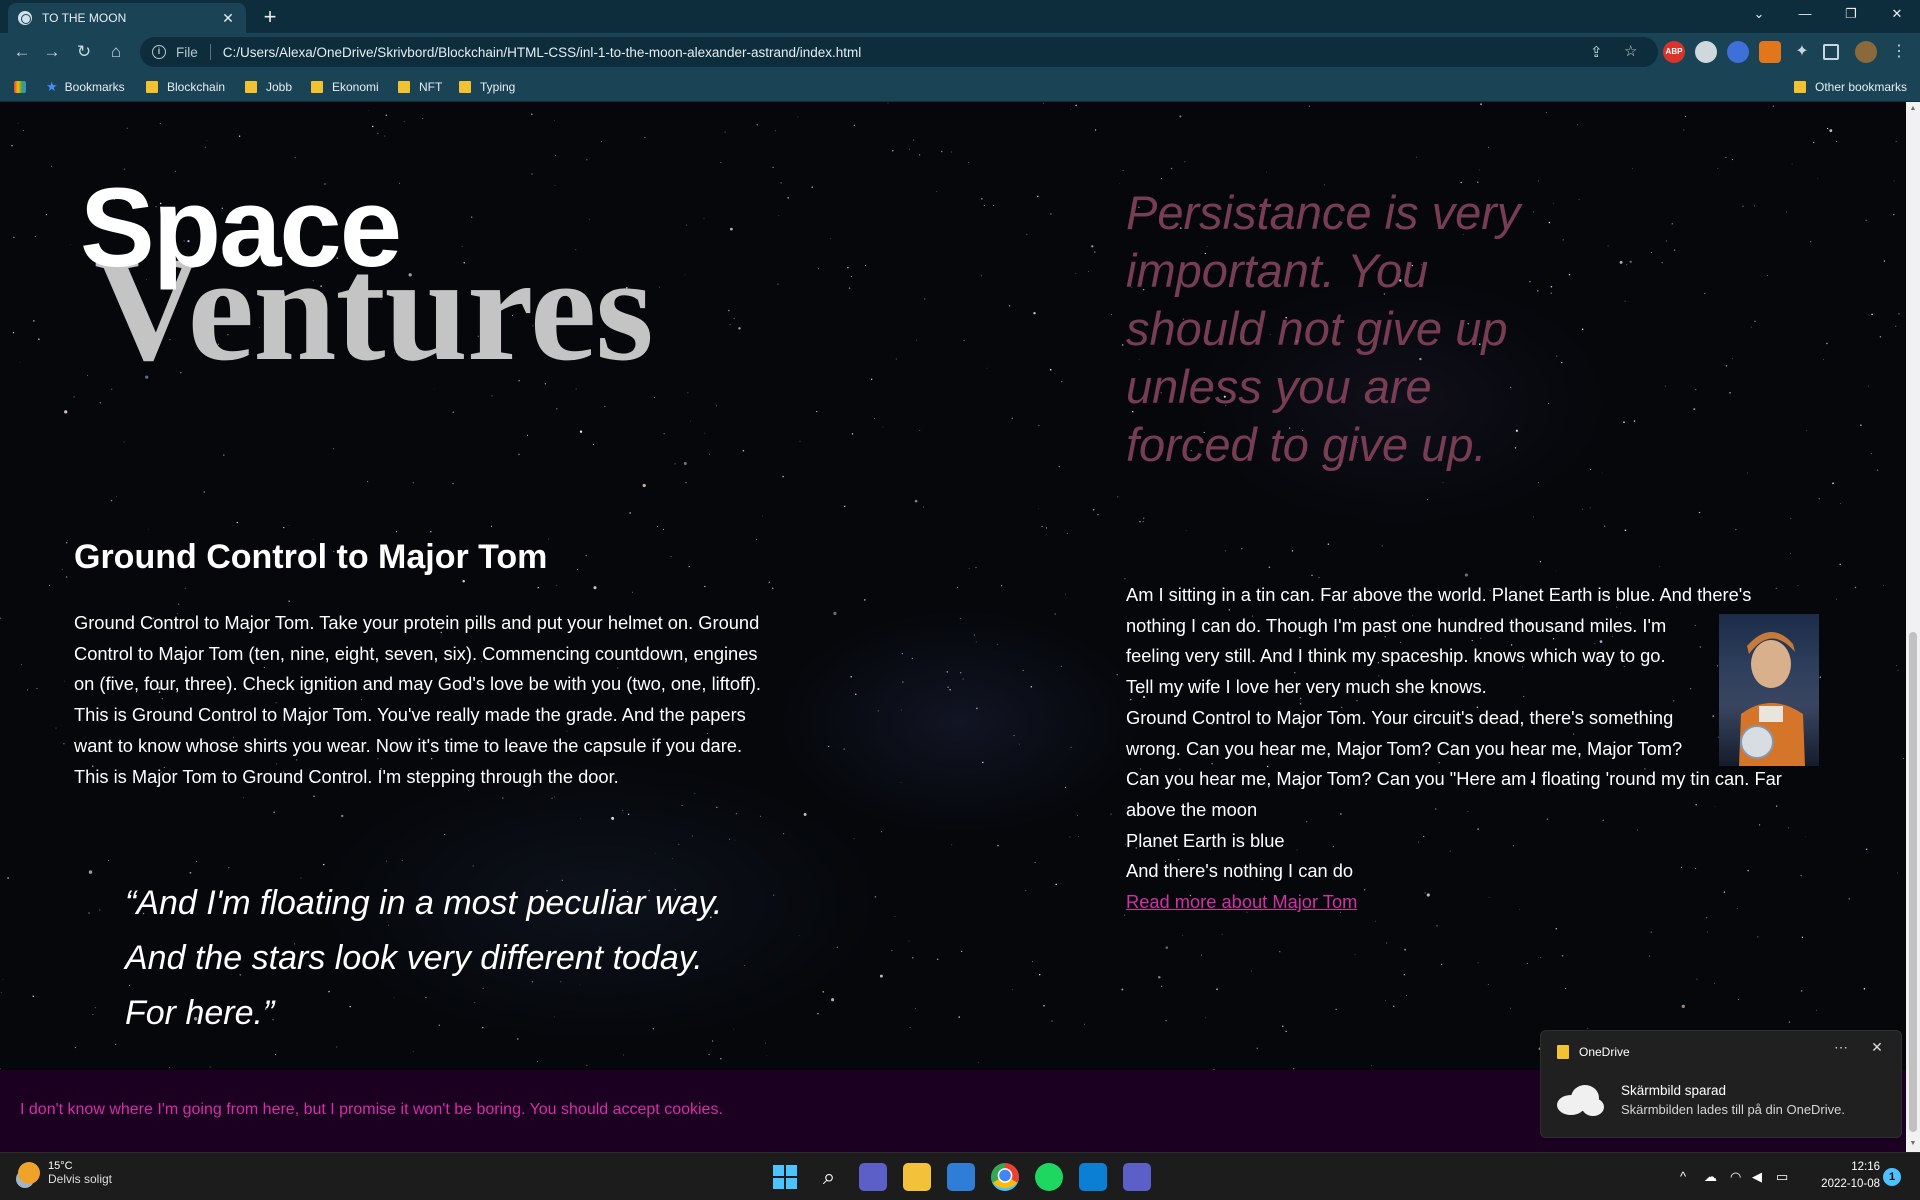  Describe the element at coordinates (1913, 109) in the screenshot. I see `scroll-up-icon: ▲` at that location.